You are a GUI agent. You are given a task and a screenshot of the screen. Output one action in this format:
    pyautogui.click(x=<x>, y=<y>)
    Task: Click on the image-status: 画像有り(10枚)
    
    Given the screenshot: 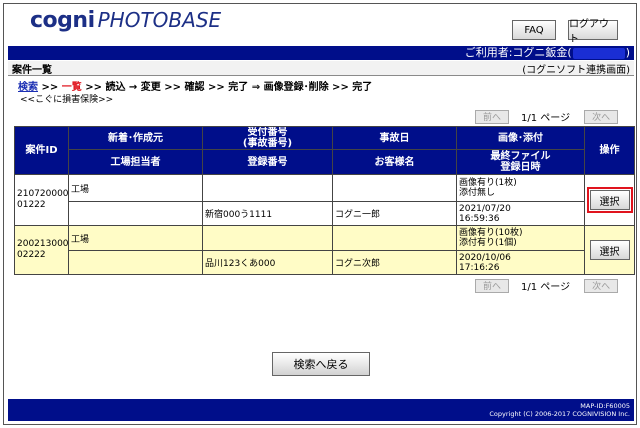 What is the action you would take?
    pyautogui.click(x=491, y=233)
    